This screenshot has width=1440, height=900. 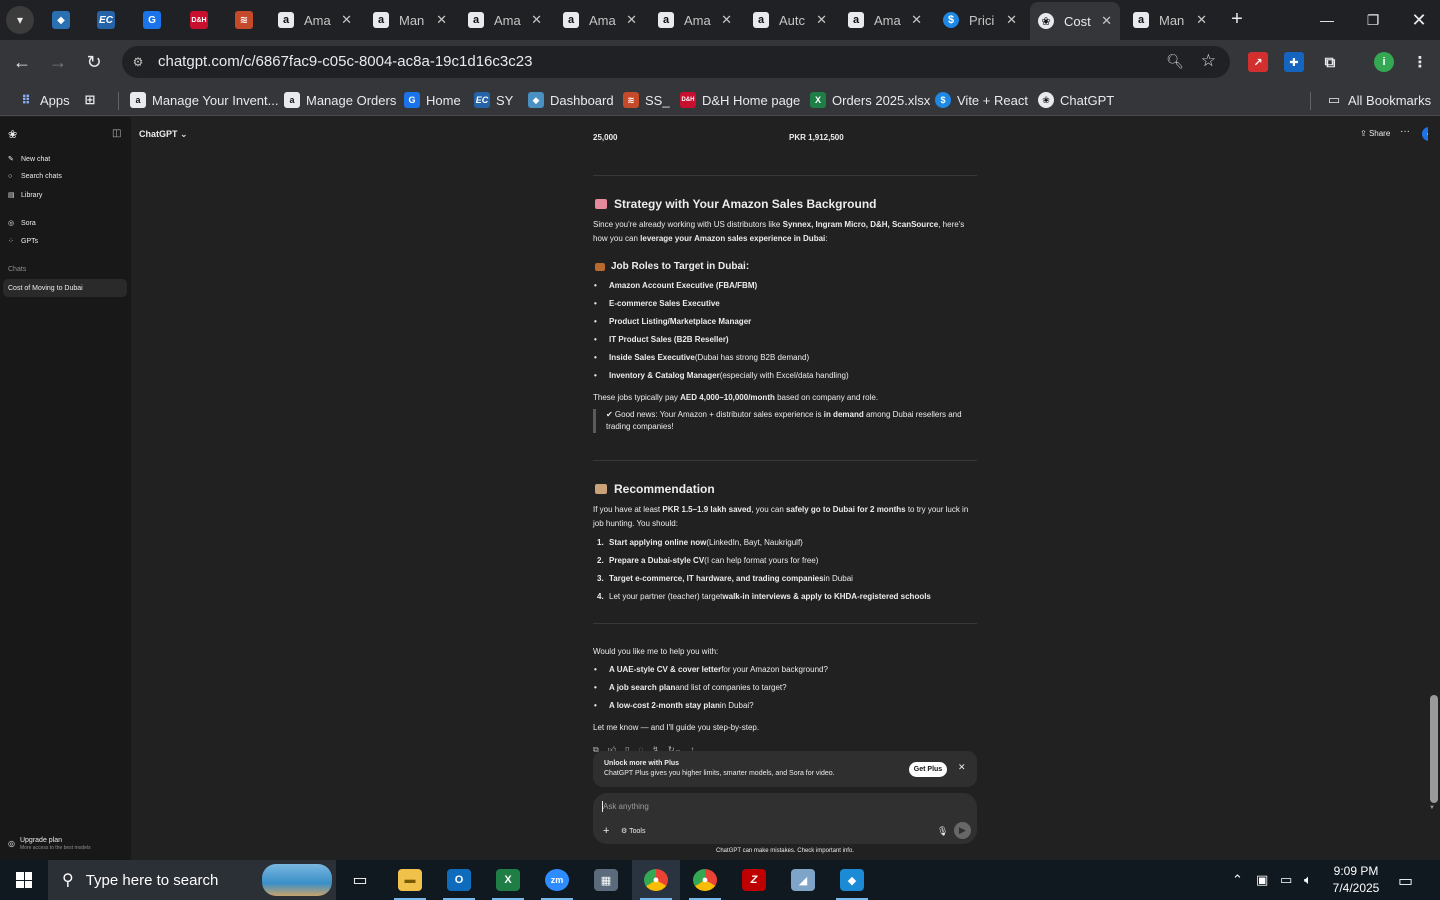 What do you see at coordinates (35, 176) in the screenshot?
I see `sidebar-item-search-chats: ○ Search chats` at bounding box center [35, 176].